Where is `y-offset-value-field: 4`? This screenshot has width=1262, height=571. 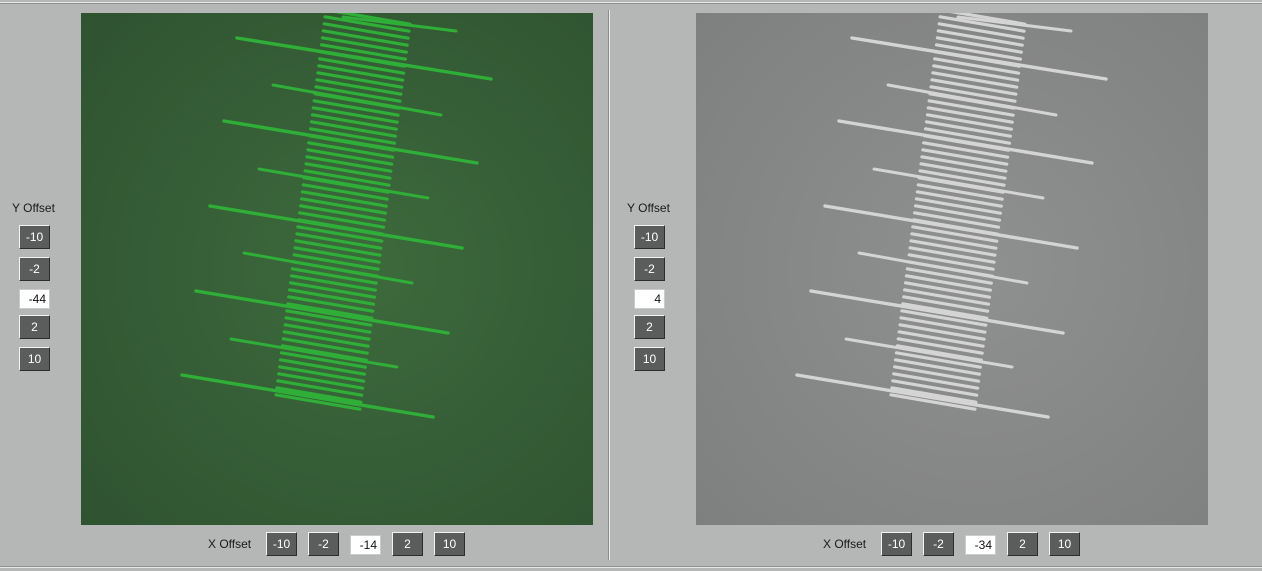
y-offset-value-field: 4 is located at coordinates (649, 299).